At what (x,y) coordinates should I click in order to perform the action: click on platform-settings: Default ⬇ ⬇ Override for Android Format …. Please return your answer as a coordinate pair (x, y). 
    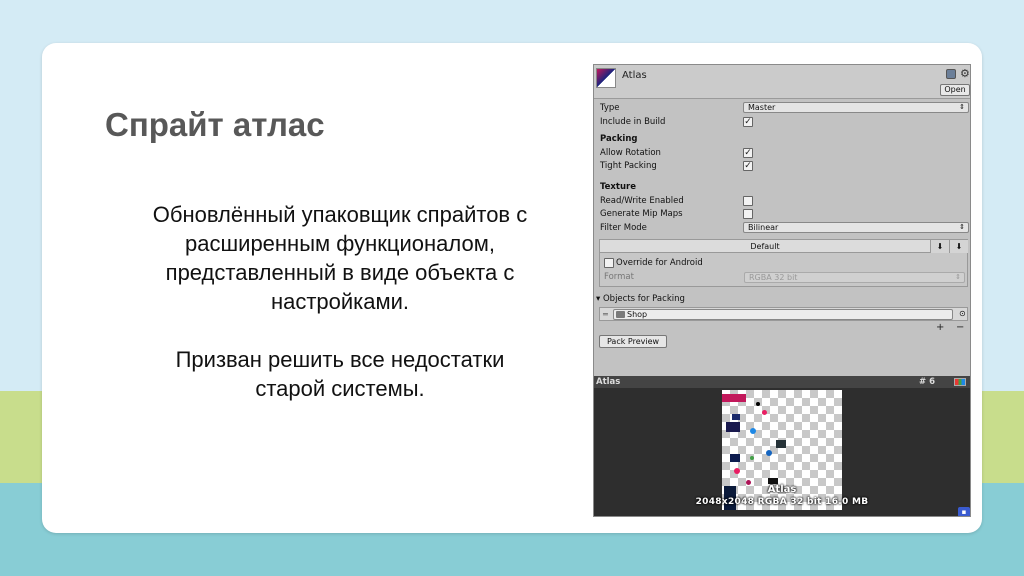
    Looking at the image, I should click on (783, 263).